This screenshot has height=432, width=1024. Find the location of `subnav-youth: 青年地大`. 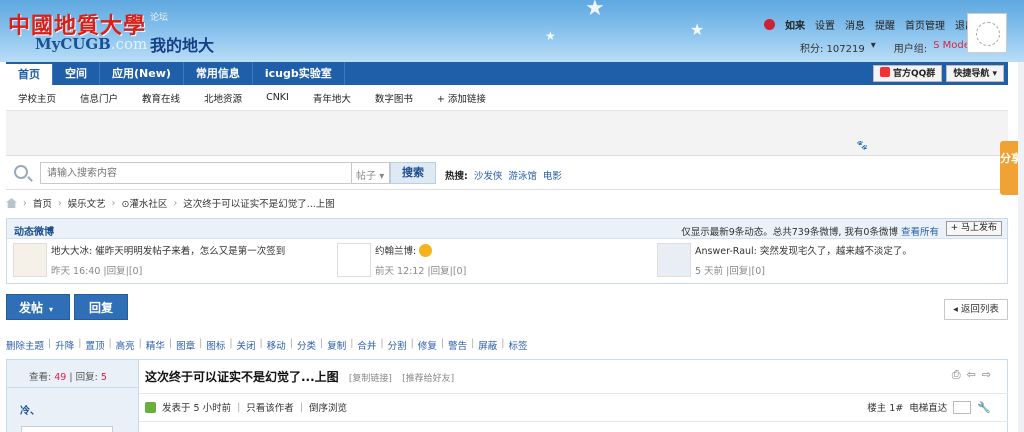

subnav-youth: 青年地大 is located at coordinates (332, 98).